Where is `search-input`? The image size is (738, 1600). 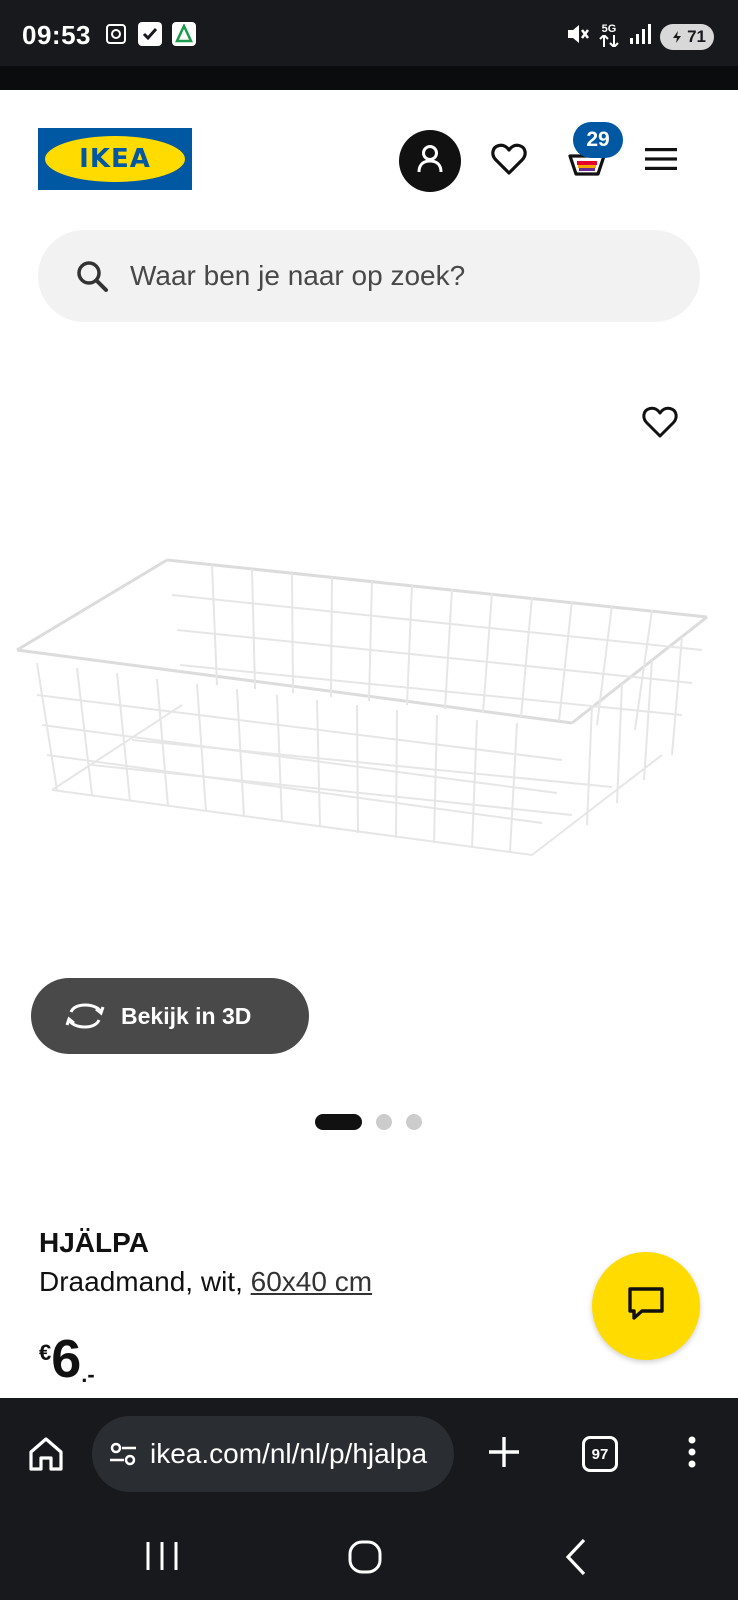 search-input is located at coordinates (390, 276).